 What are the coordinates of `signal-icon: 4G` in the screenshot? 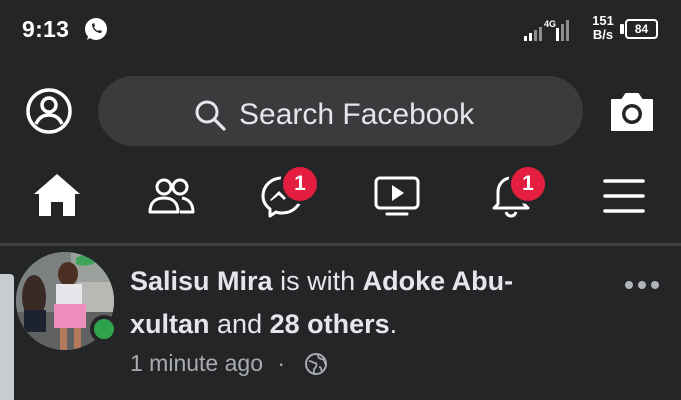 It's located at (546, 30).